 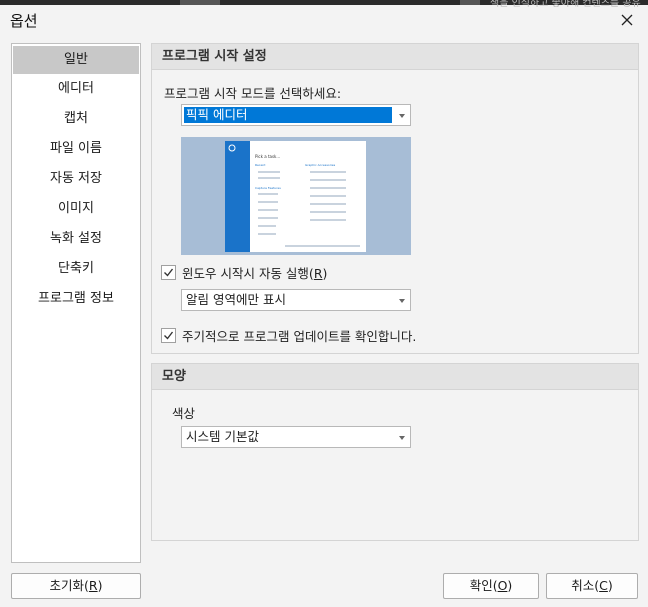 What do you see at coordinates (232, 148) in the screenshot?
I see `preview-logo-icon` at bounding box center [232, 148].